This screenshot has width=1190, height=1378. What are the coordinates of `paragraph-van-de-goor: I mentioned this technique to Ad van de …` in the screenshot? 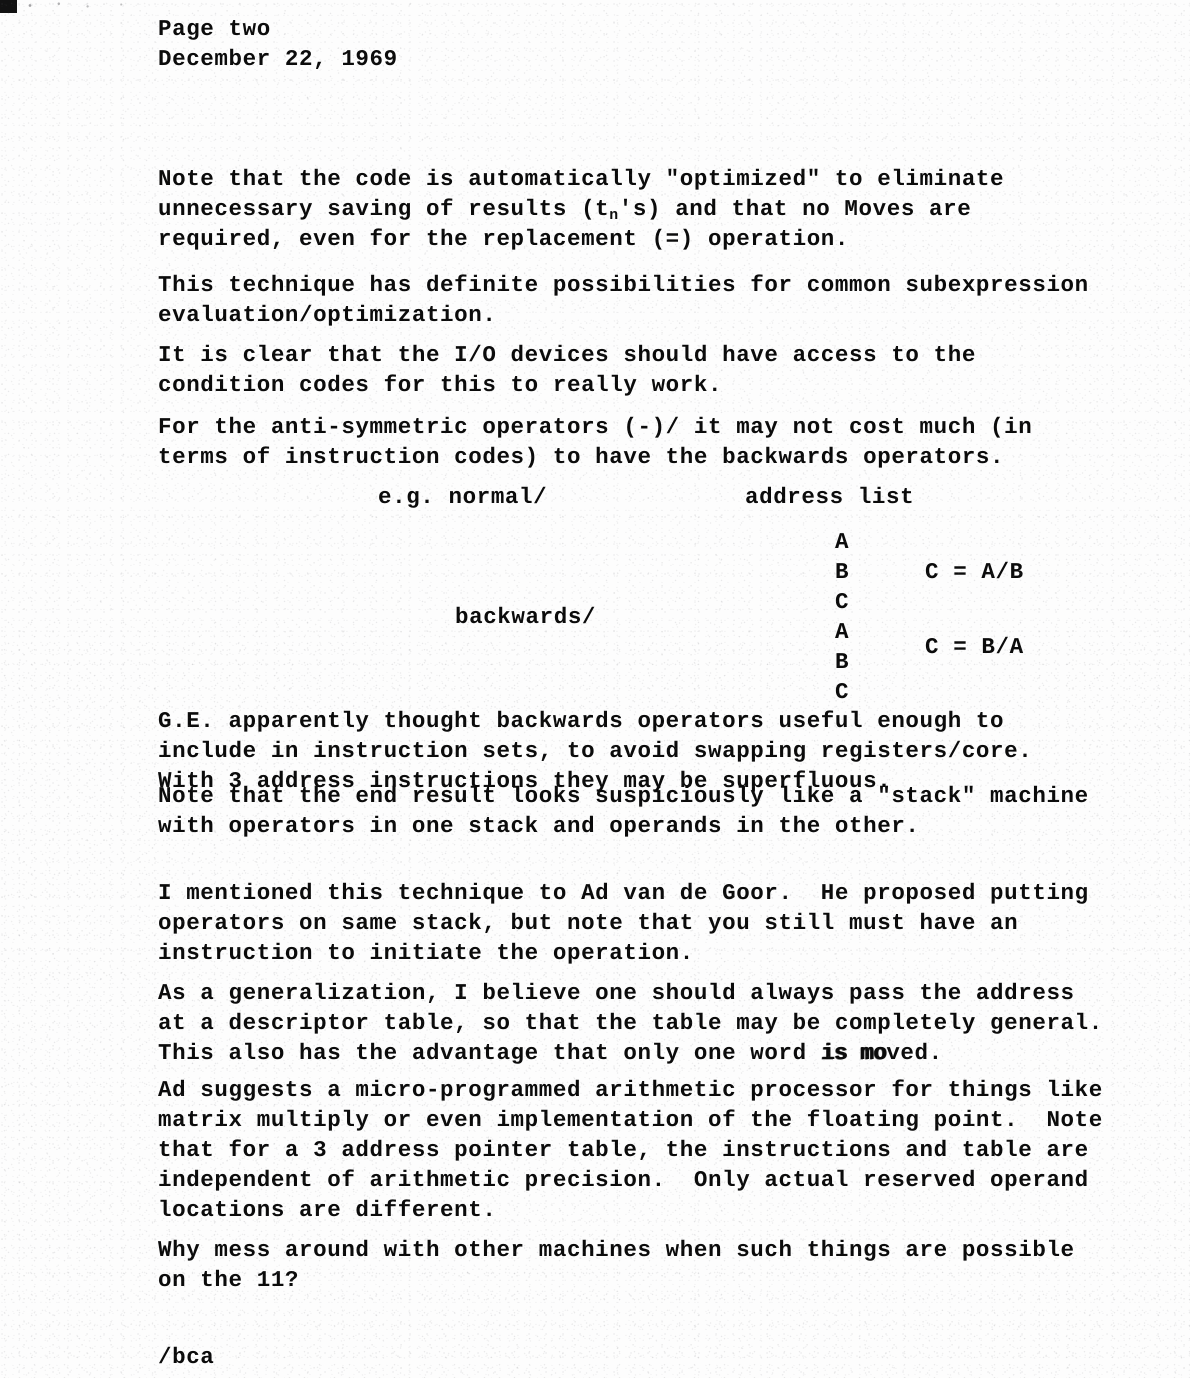 It's located at (623, 923).